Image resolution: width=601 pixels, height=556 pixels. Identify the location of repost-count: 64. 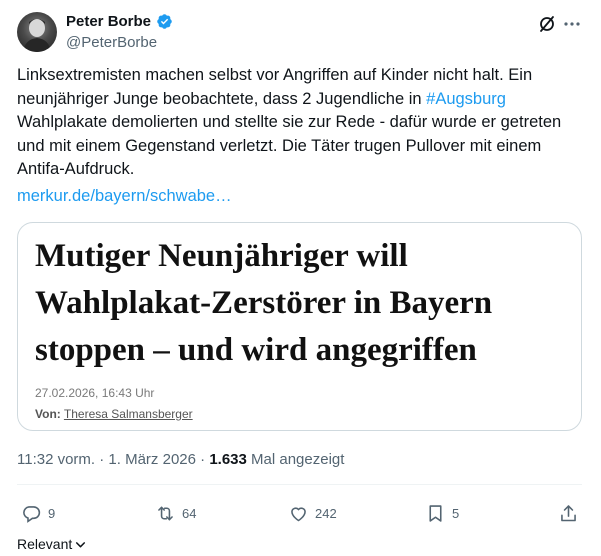
(189, 513).